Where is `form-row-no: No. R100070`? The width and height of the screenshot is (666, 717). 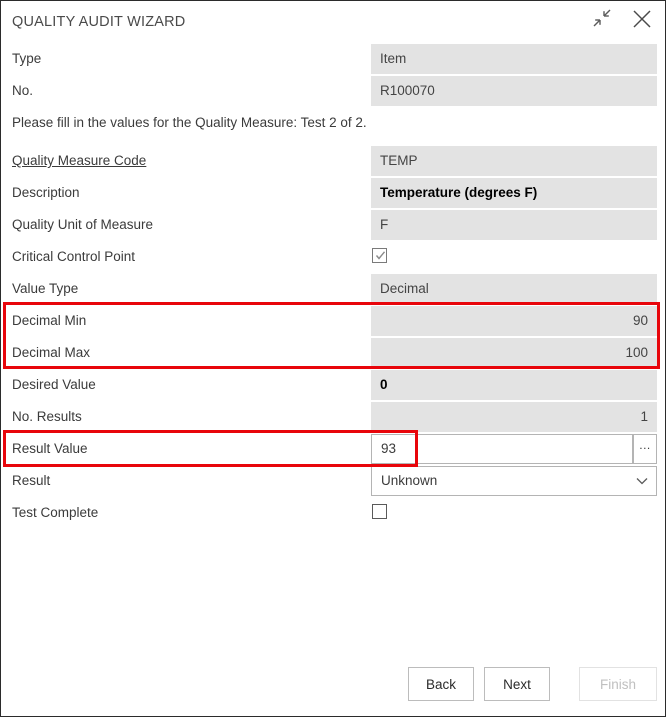 form-row-no: No. R100070 is located at coordinates (333, 91).